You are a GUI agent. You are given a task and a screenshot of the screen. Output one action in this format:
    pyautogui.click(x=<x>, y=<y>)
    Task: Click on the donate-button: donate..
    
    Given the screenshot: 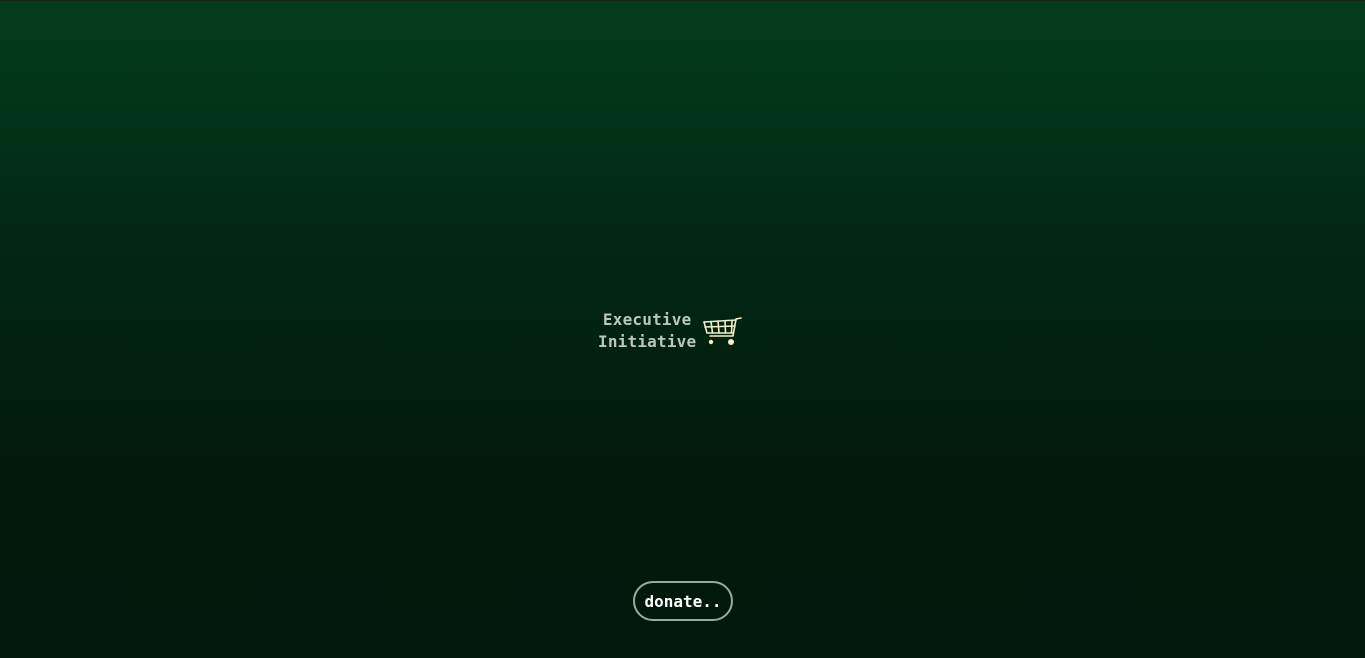 What is the action you would take?
    pyautogui.click(x=683, y=601)
    